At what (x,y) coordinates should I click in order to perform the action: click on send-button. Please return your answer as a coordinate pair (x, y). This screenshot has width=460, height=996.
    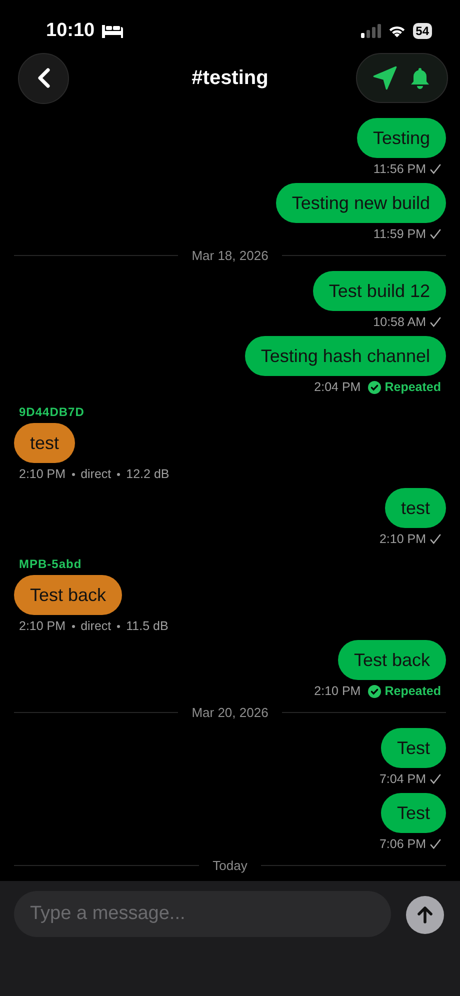
    Looking at the image, I should click on (425, 915).